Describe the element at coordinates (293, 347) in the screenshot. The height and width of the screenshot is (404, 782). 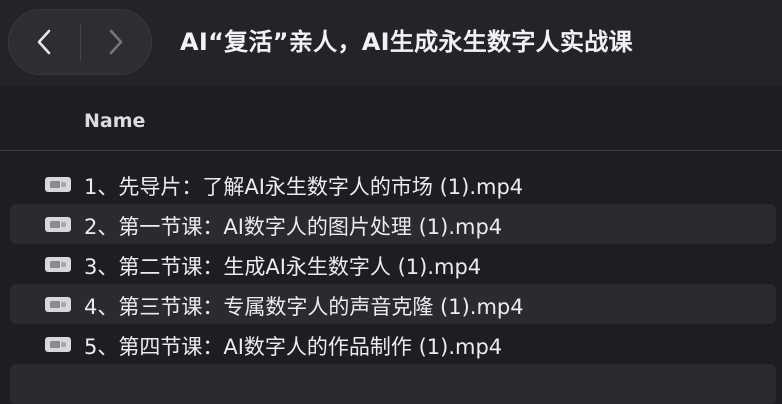
I see `file-name: 5、第四节课：AI数字人的作品制作 (1).mp4` at that location.